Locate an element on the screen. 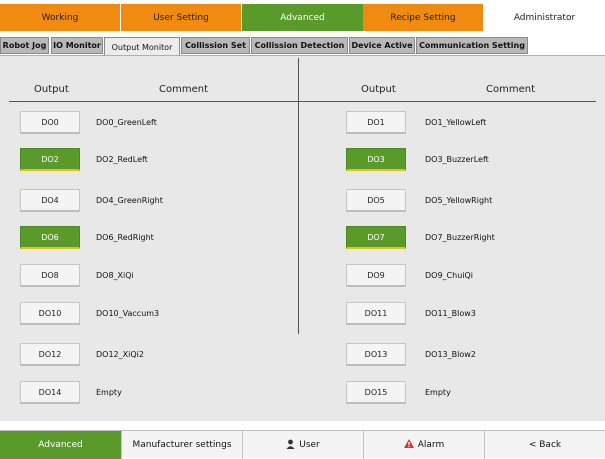  header-comment-right: Comment is located at coordinates (510, 89).